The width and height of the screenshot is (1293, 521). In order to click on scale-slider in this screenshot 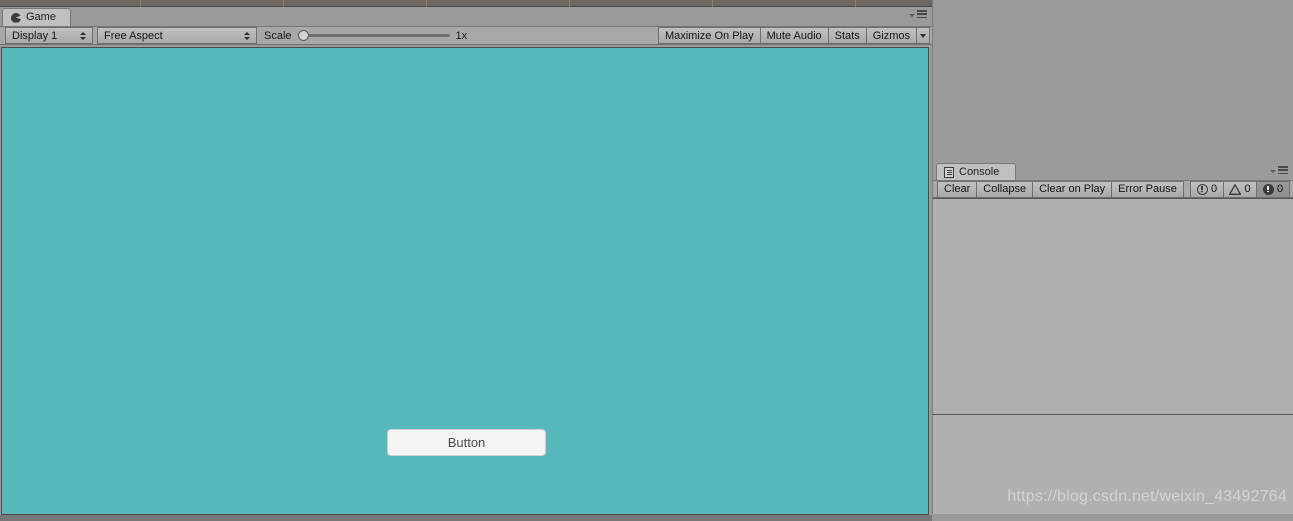, I will do `click(373, 35)`.